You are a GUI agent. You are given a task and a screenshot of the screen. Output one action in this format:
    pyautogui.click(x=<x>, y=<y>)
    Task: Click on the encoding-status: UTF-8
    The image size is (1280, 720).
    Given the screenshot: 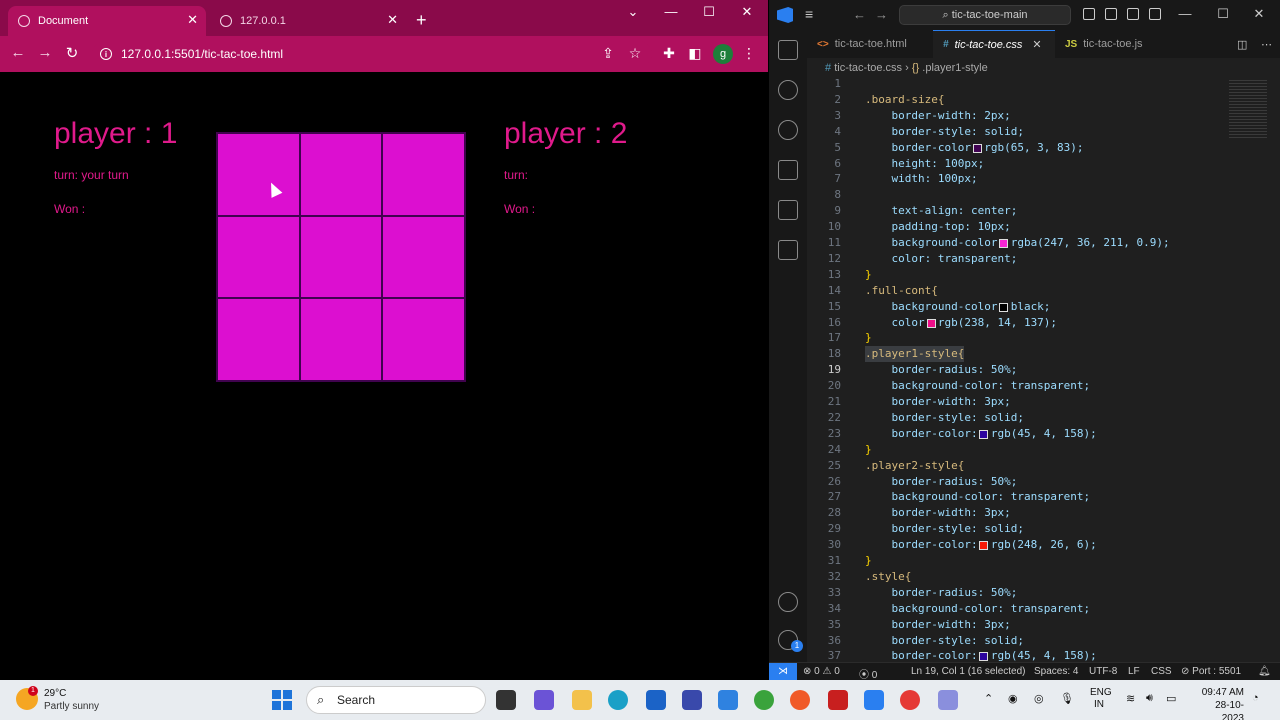 What is the action you would take?
    pyautogui.click(x=1103, y=671)
    